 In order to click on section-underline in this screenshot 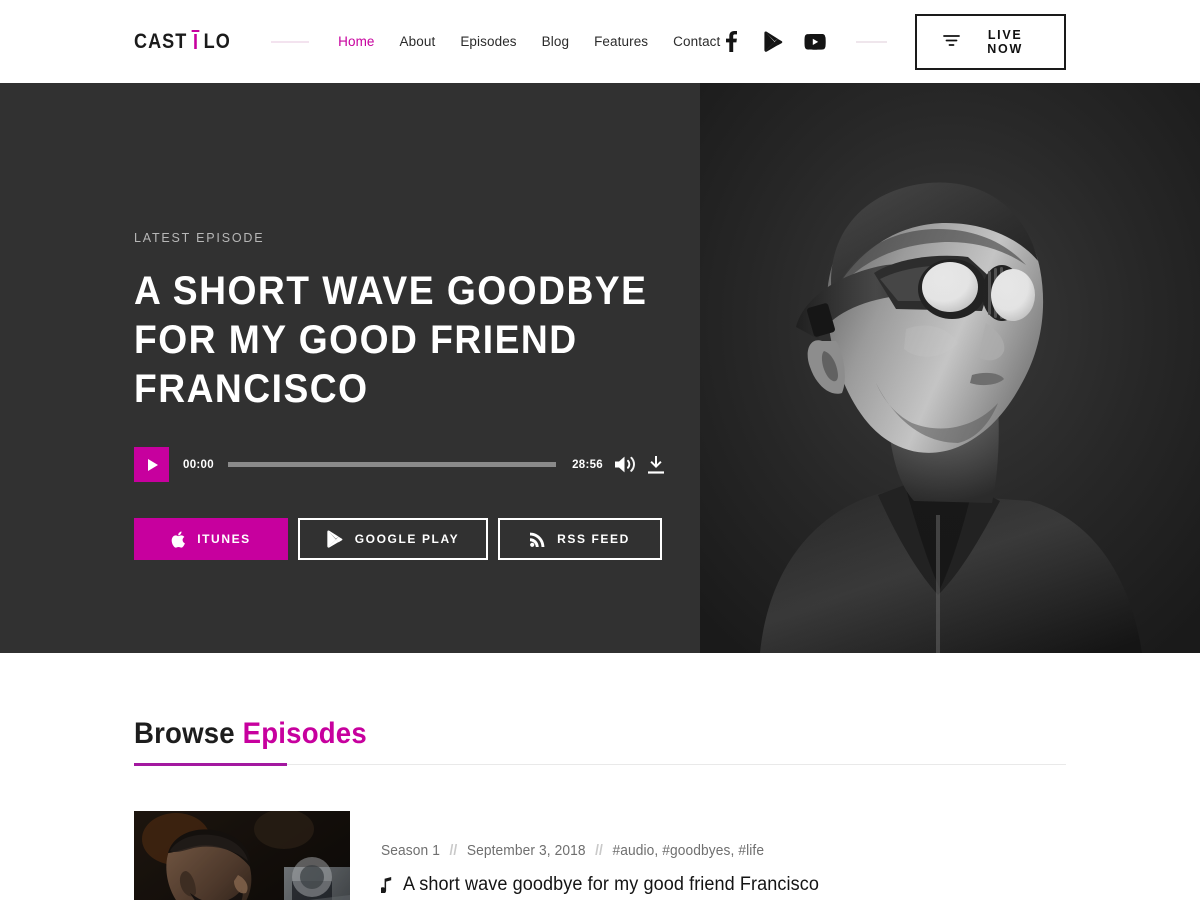, I will do `click(600, 764)`.